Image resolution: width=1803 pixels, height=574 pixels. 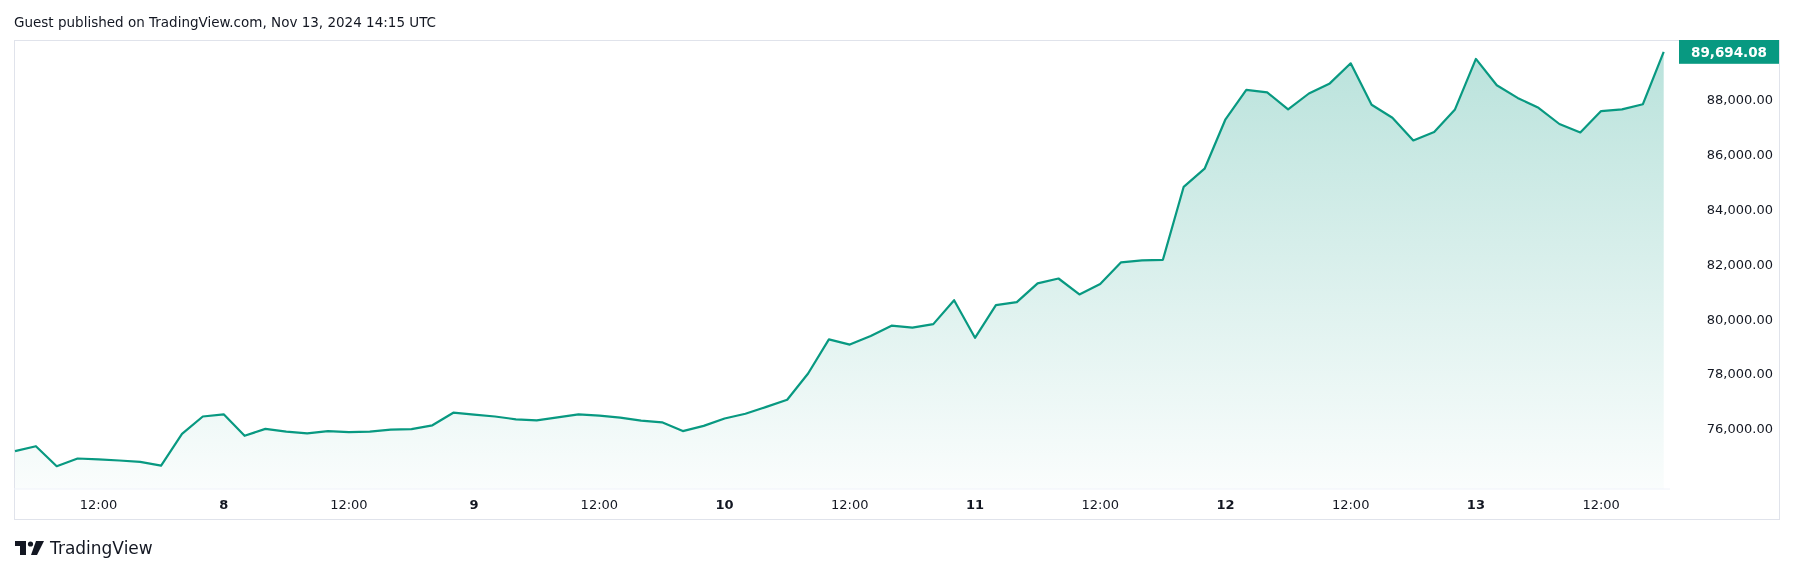 What do you see at coordinates (1739, 374) in the screenshot?
I see `price-axis-label: 78,000.00` at bounding box center [1739, 374].